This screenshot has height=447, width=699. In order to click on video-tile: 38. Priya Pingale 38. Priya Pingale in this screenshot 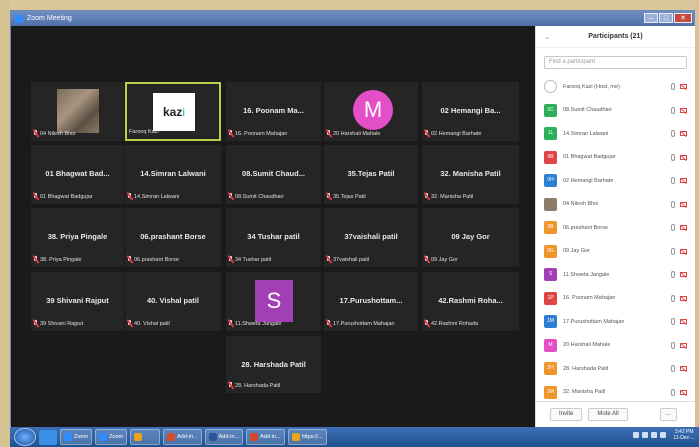, I will do `click(77, 237)`.